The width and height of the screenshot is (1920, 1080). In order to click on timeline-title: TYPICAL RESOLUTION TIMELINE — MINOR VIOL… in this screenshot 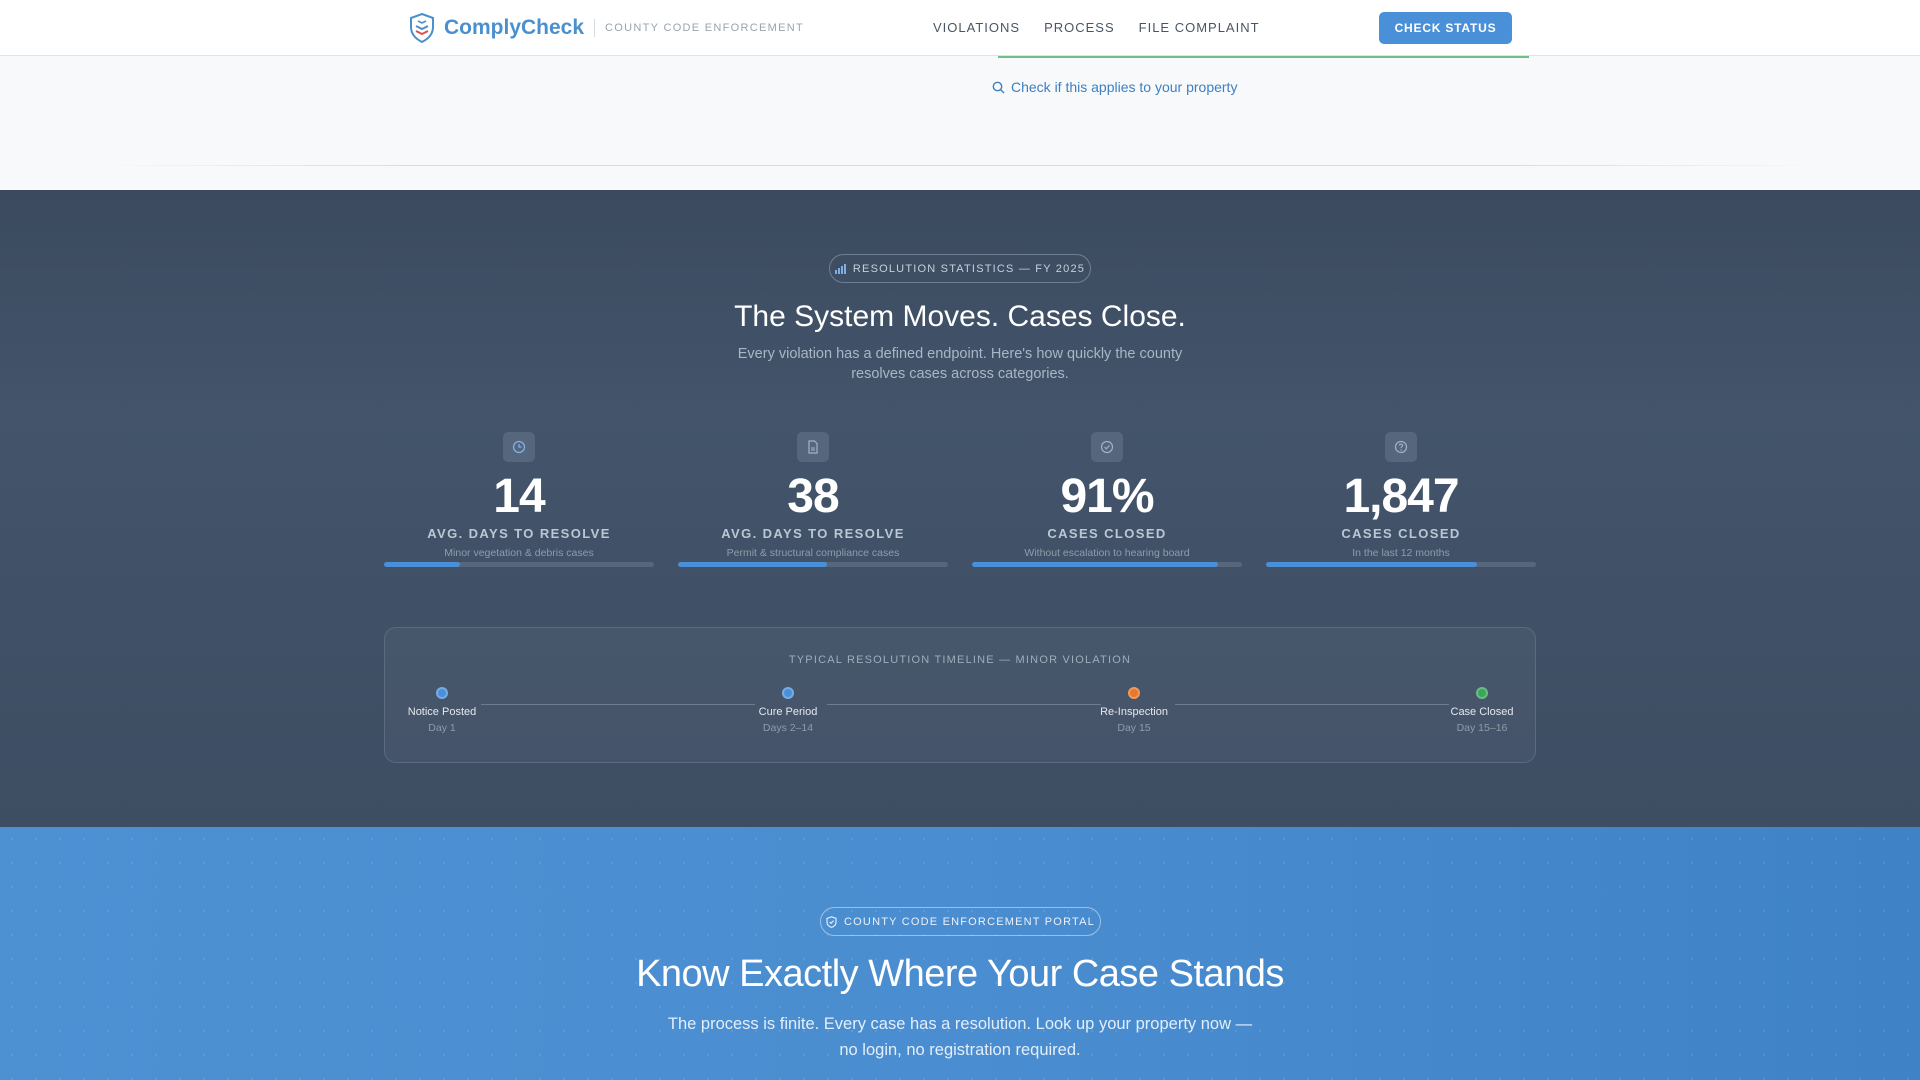, I will do `click(960, 660)`.